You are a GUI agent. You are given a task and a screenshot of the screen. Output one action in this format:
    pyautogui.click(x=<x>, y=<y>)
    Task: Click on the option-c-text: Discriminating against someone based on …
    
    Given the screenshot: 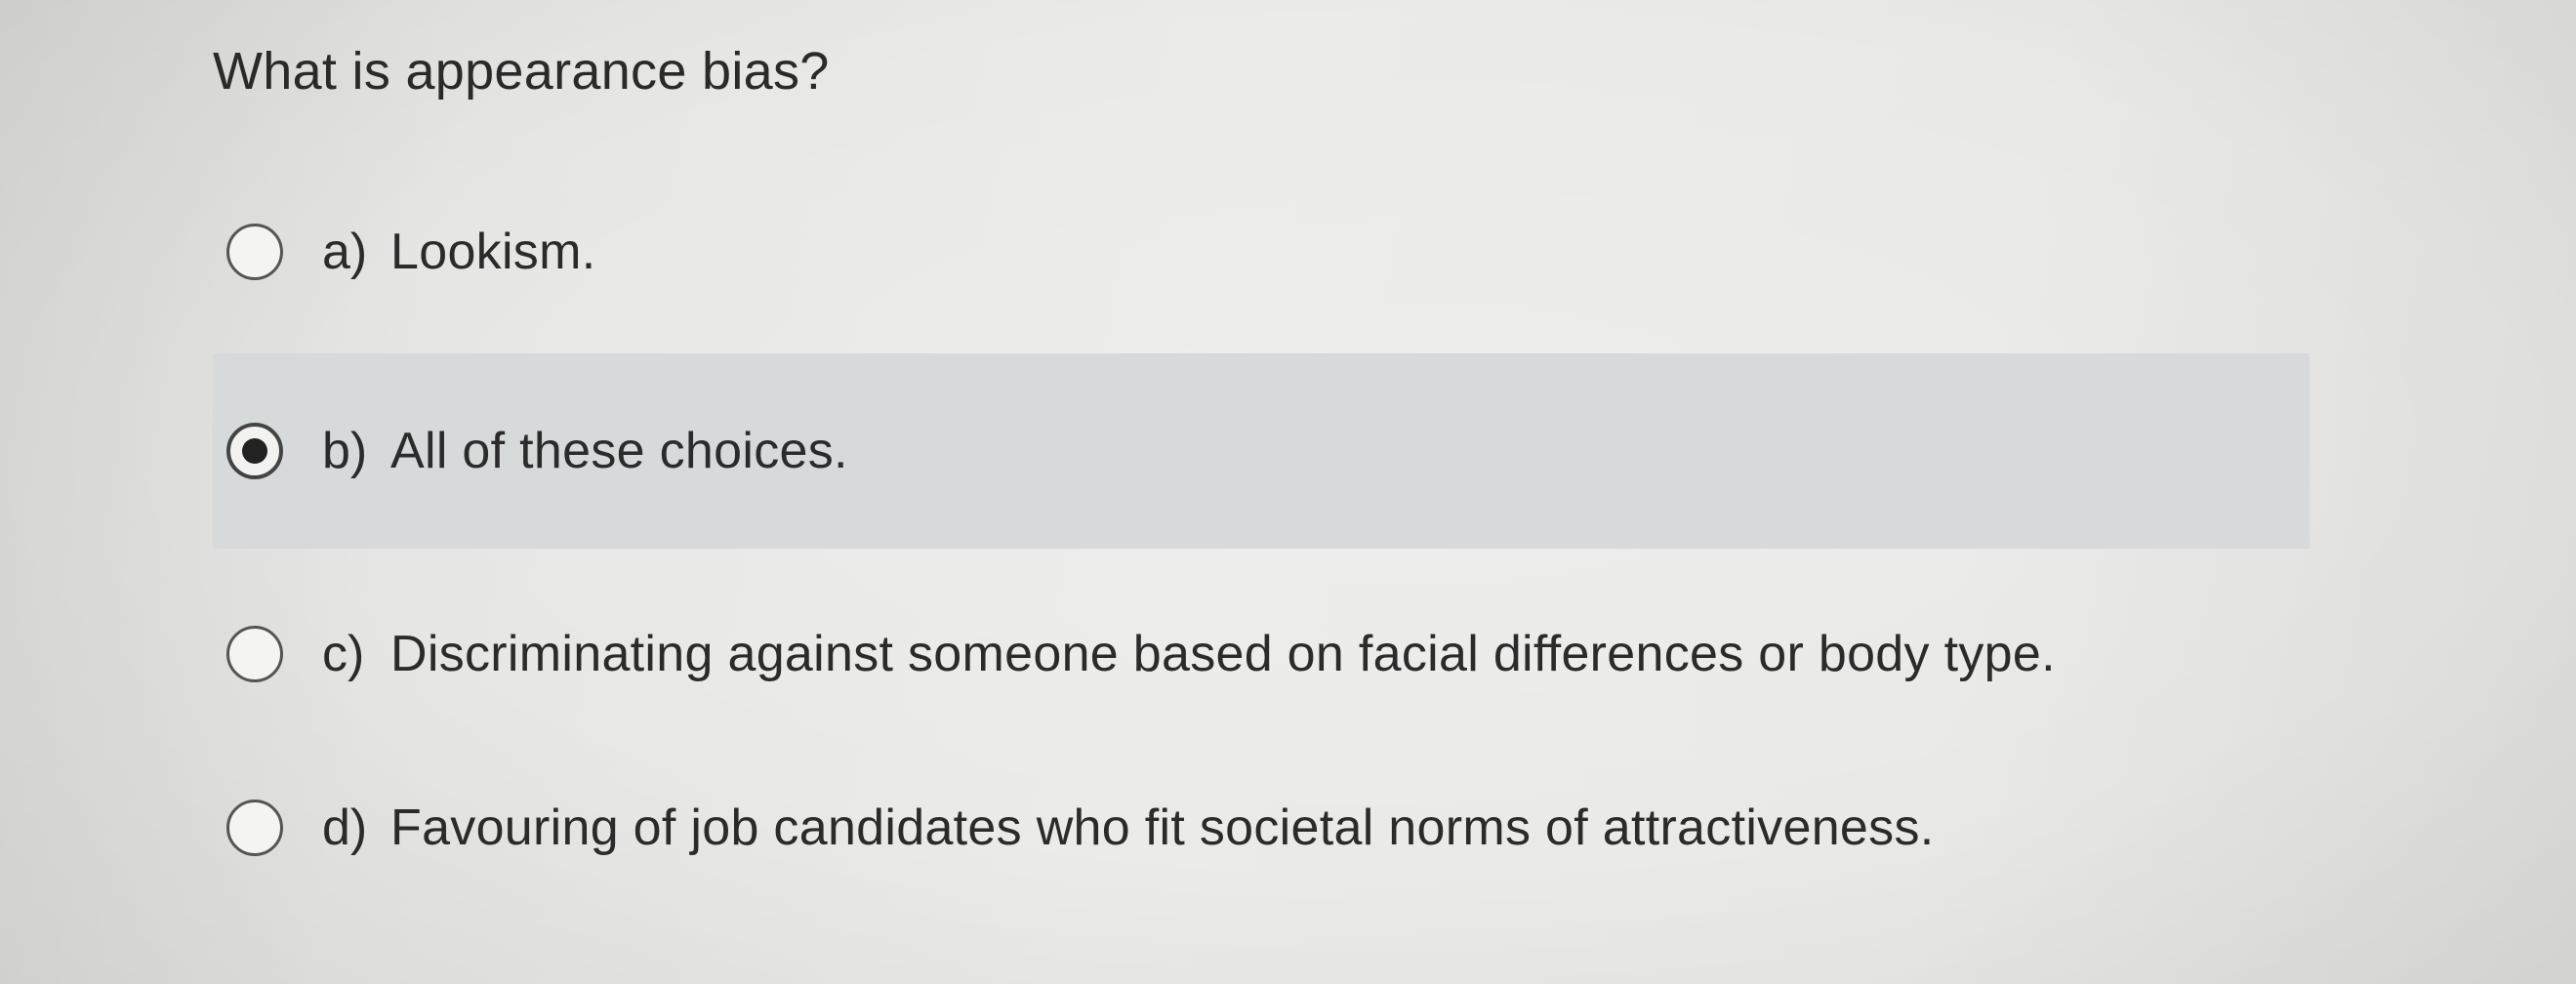 What is the action you would take?
    pyautogui.click(x=1223, y=654)
    